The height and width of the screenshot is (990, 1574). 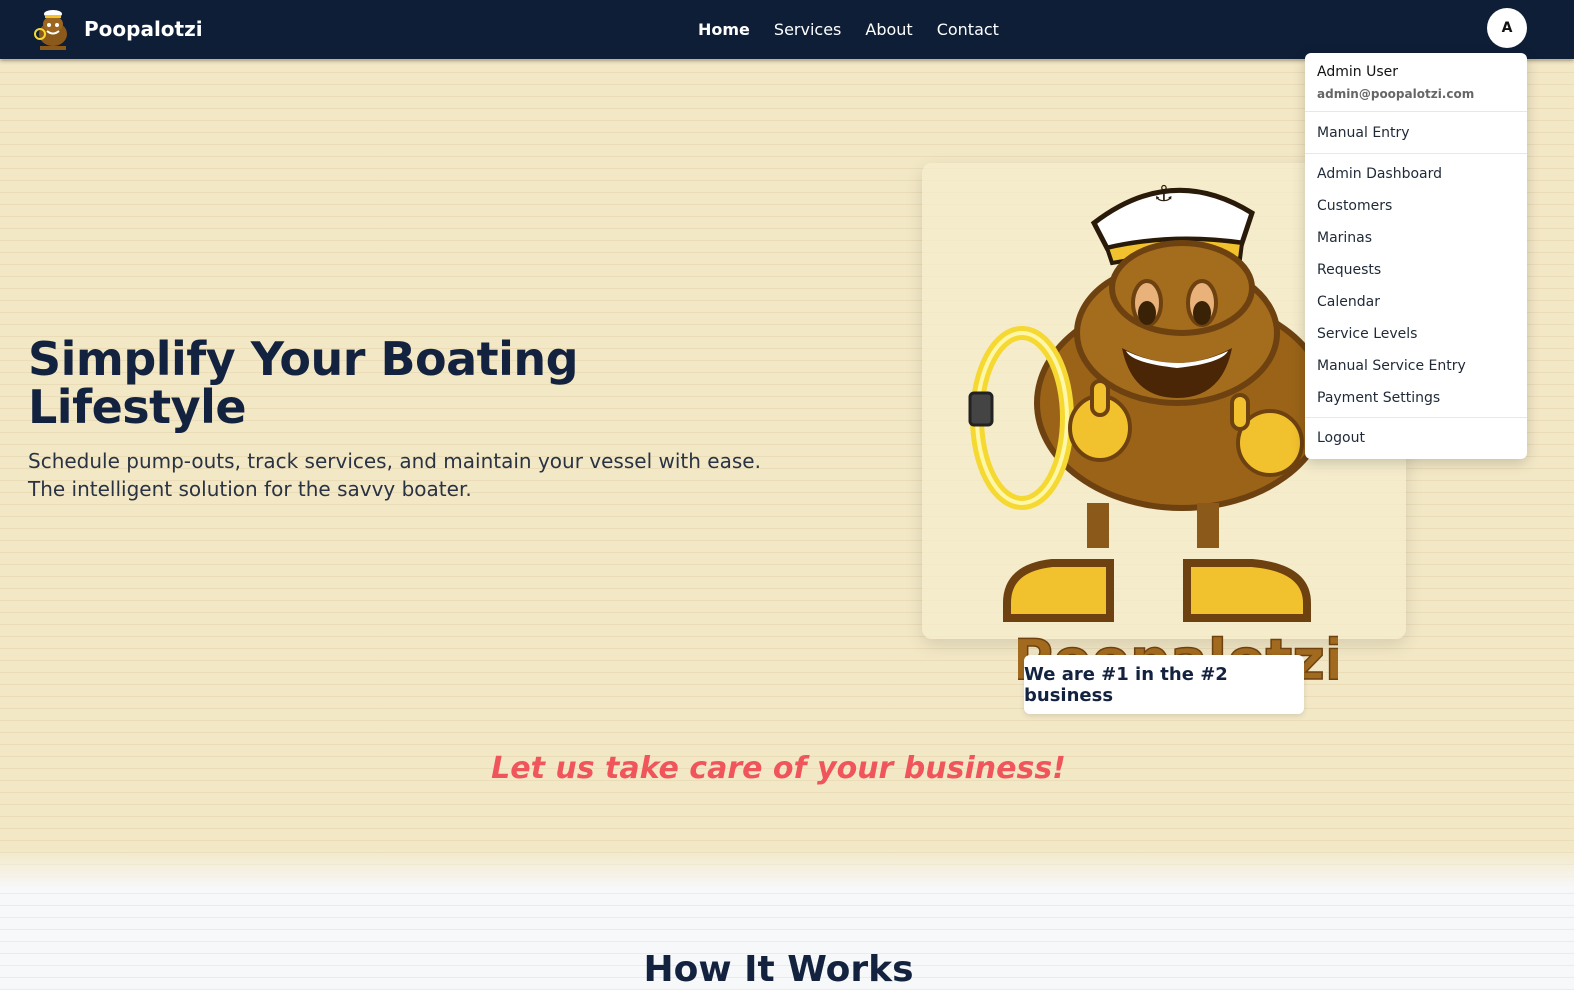 I want to click on hero-bottom-fade, so click(x=787, y=869).